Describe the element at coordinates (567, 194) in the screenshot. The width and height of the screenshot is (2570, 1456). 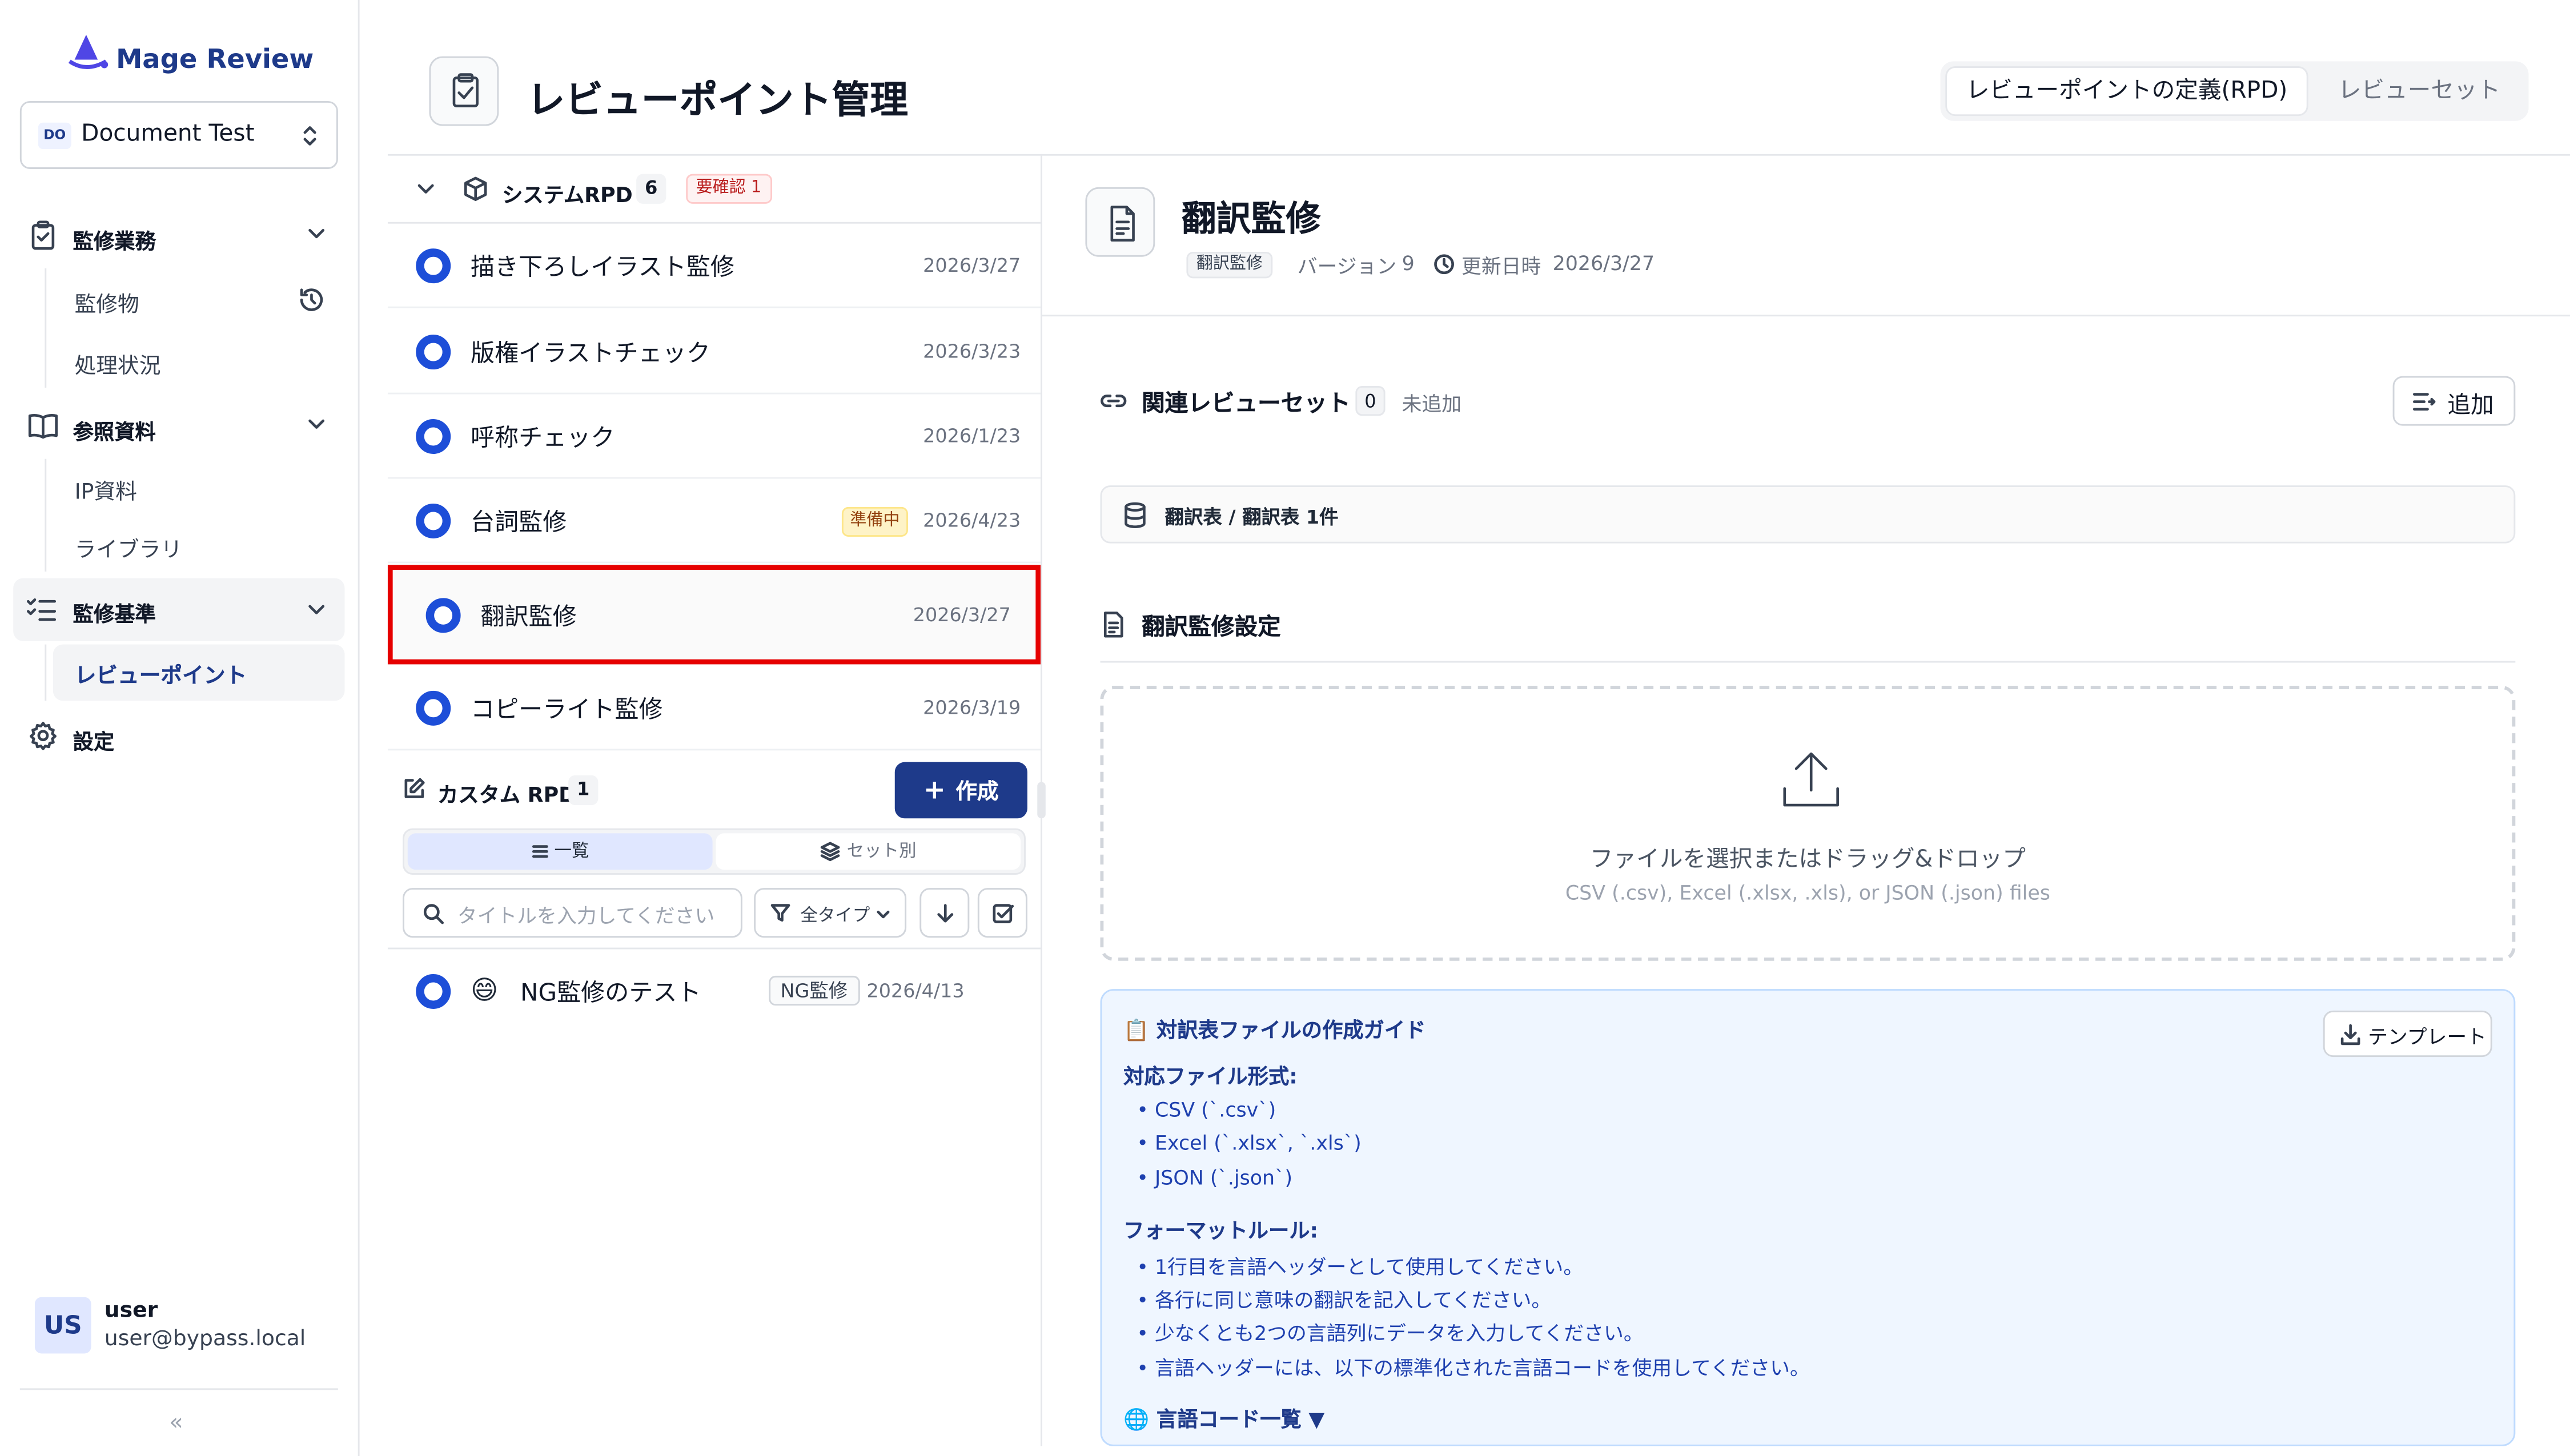
I see `system-rpd-label: システムRPD` at that location.